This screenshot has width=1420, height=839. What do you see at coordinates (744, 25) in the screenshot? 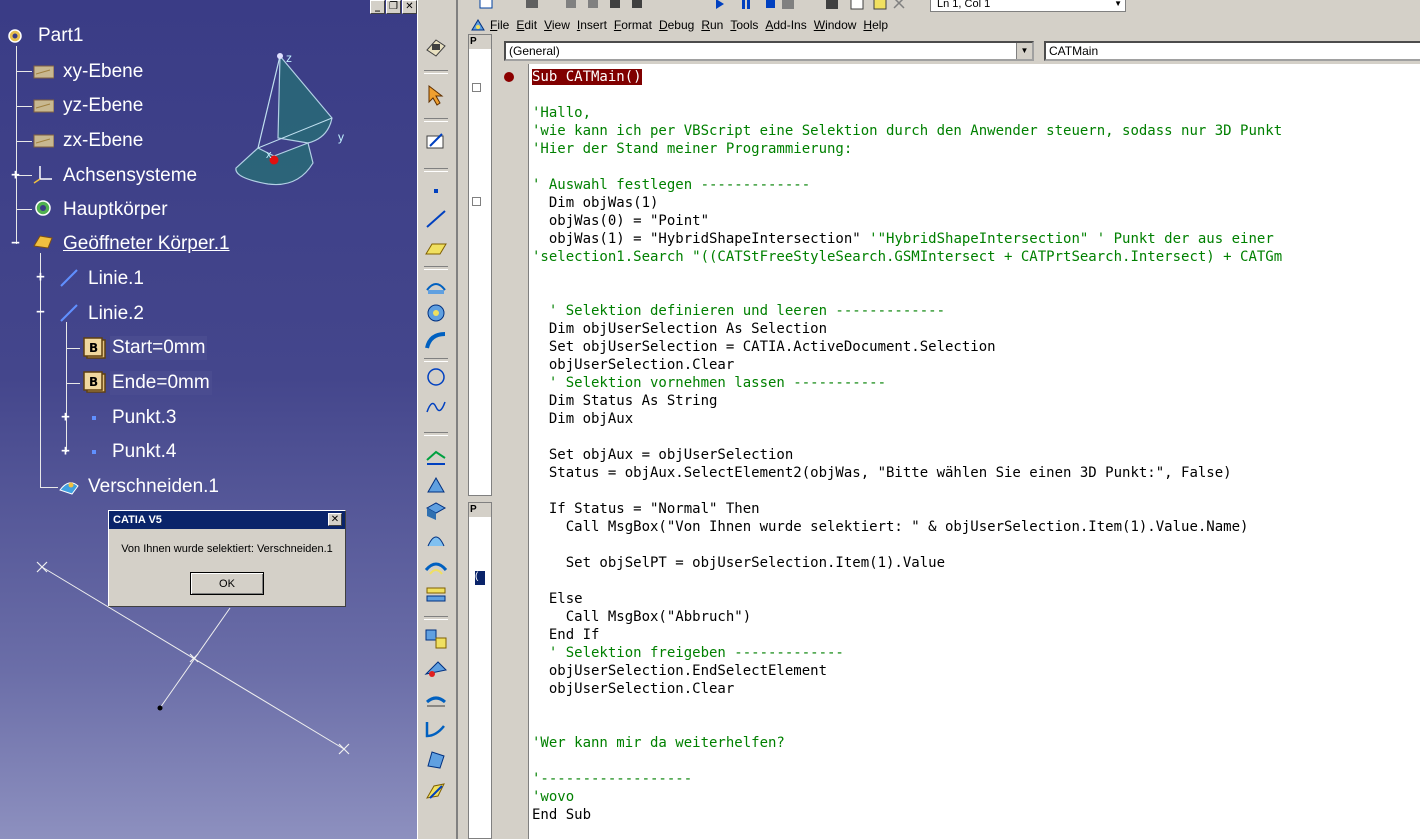
I see `menu-tools: Tools` at bounding box center [744, 25].